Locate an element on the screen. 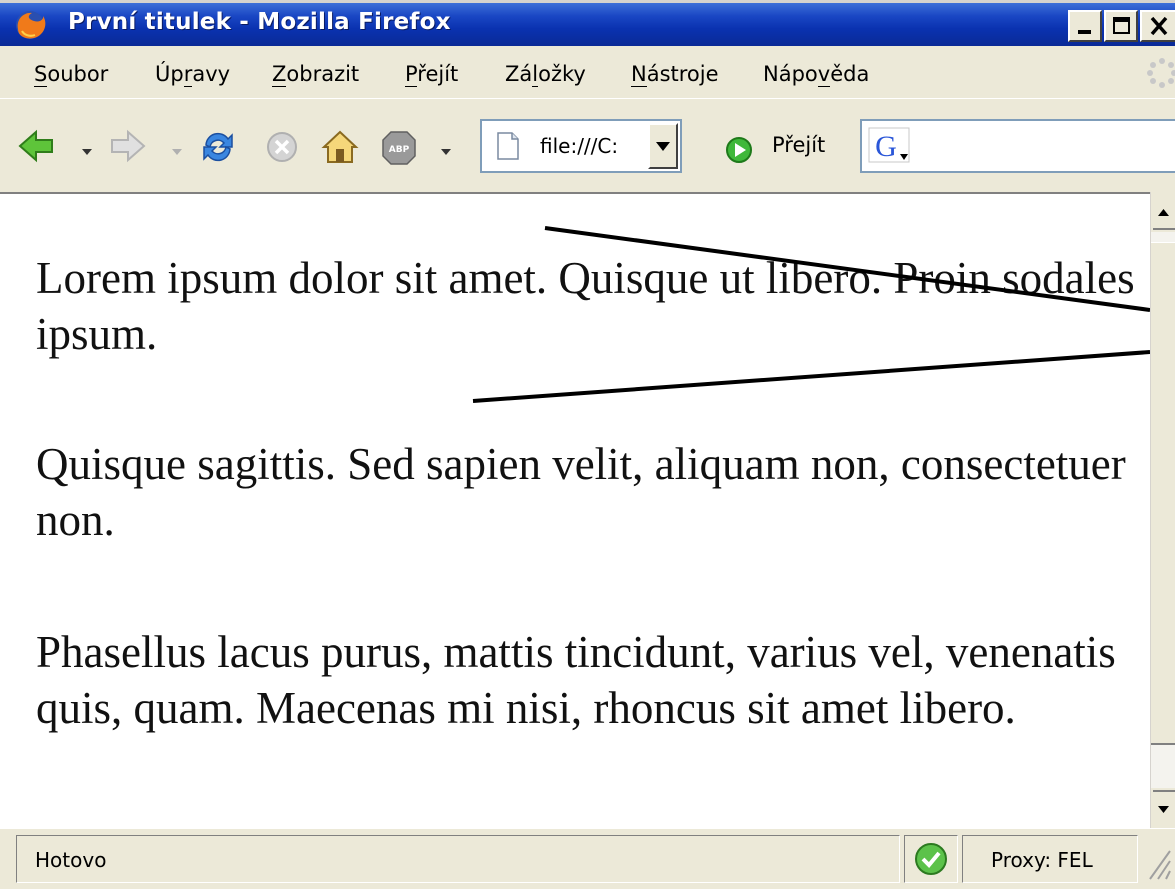  annotation-lines is located at coordinates (811, 314).